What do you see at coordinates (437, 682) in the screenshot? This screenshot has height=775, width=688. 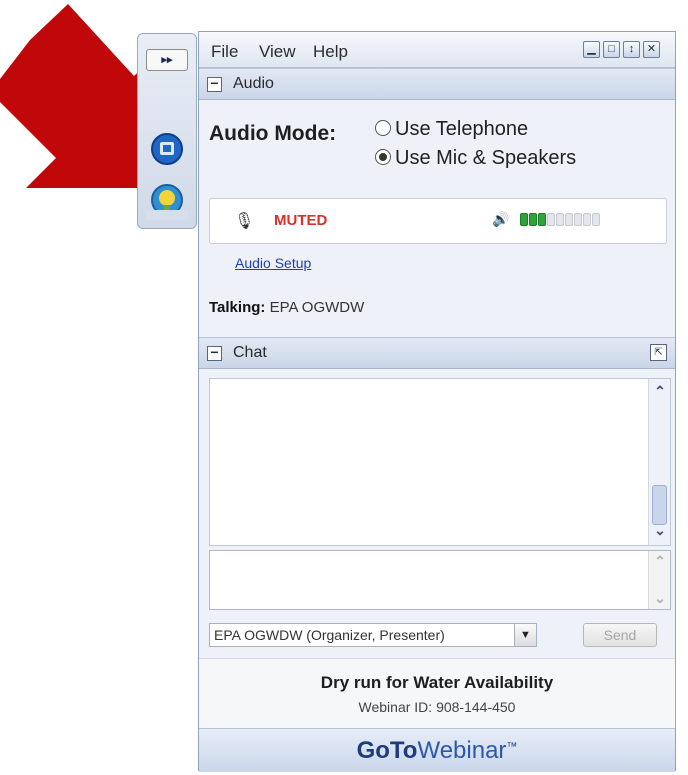 I see `webinar-title: Dry run for Water Availability` at bounding box center [437, 682].